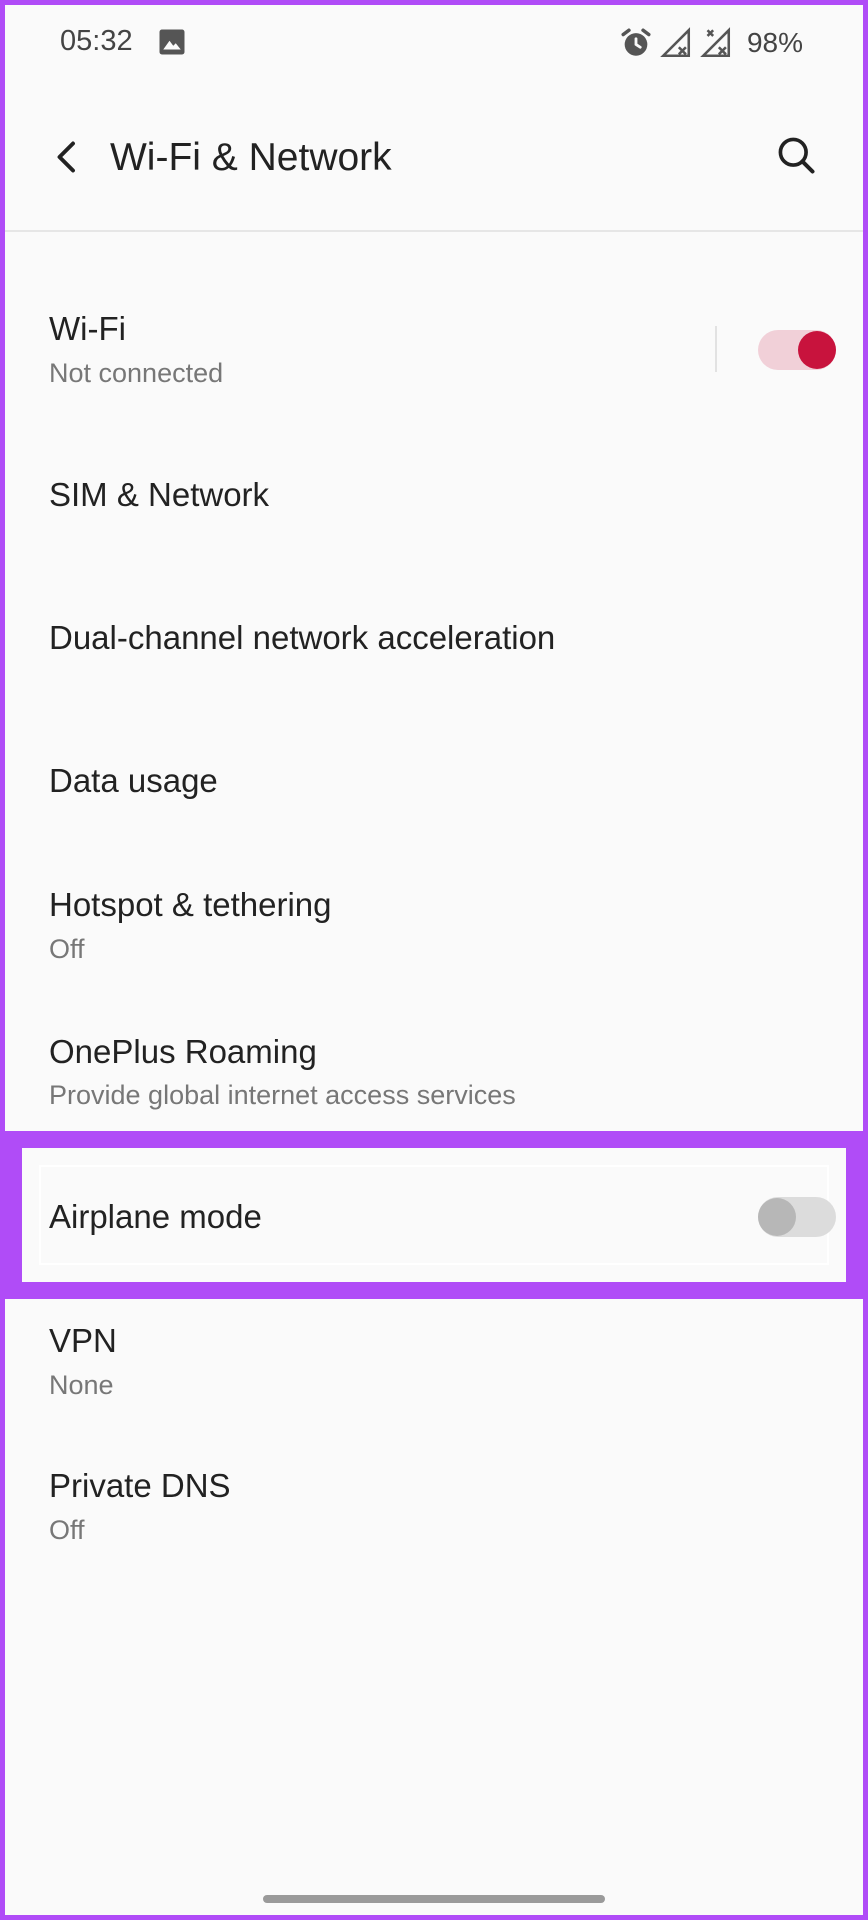 The width and height of the screenshot is (868, 1920). What do you see at coordinates (434, 1899) in the screenshot?
I see `home-indicator` at bounding box center [434, 1899].